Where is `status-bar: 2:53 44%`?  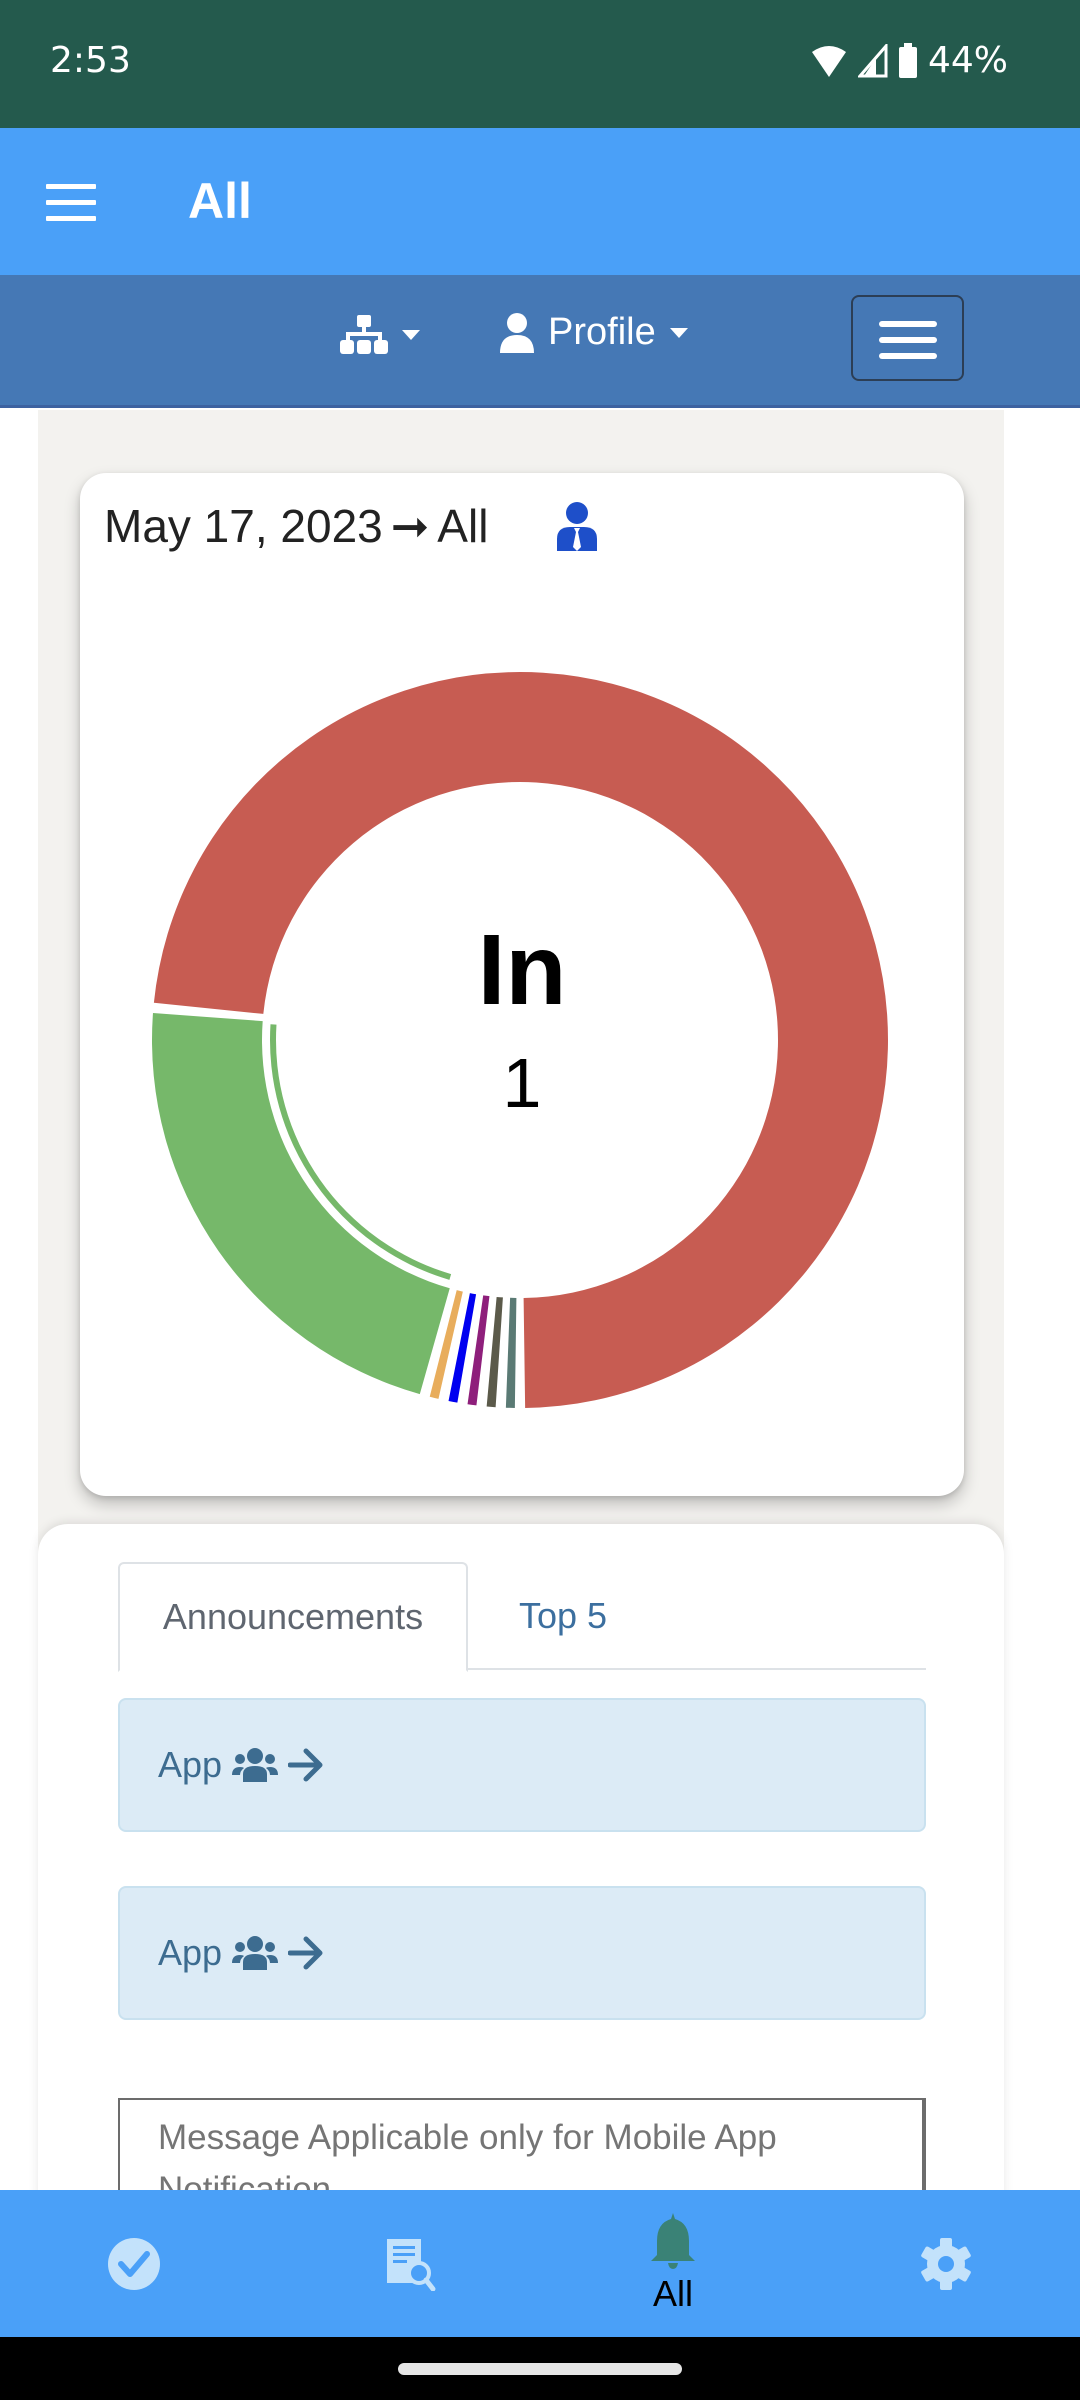 status-bar: 2:53 44% is located at coordinates (540, 64).